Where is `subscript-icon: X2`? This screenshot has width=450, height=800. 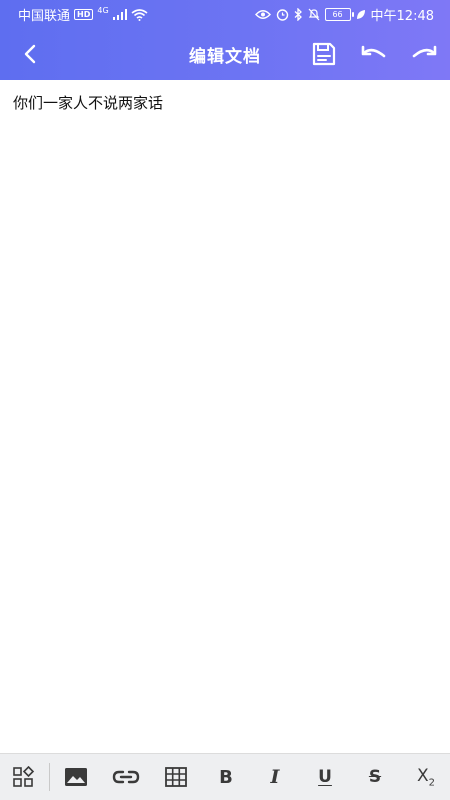
subscript-icon: X2 is located at coordinates (426, 777).